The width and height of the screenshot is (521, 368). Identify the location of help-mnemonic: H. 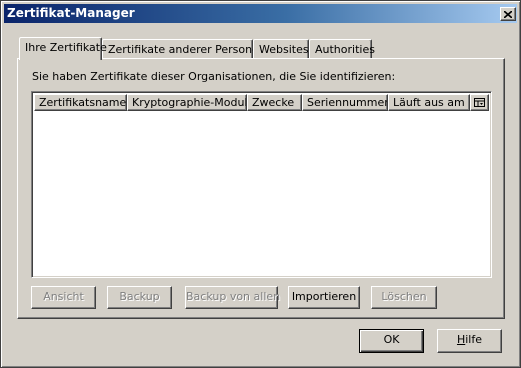
(461, 339).